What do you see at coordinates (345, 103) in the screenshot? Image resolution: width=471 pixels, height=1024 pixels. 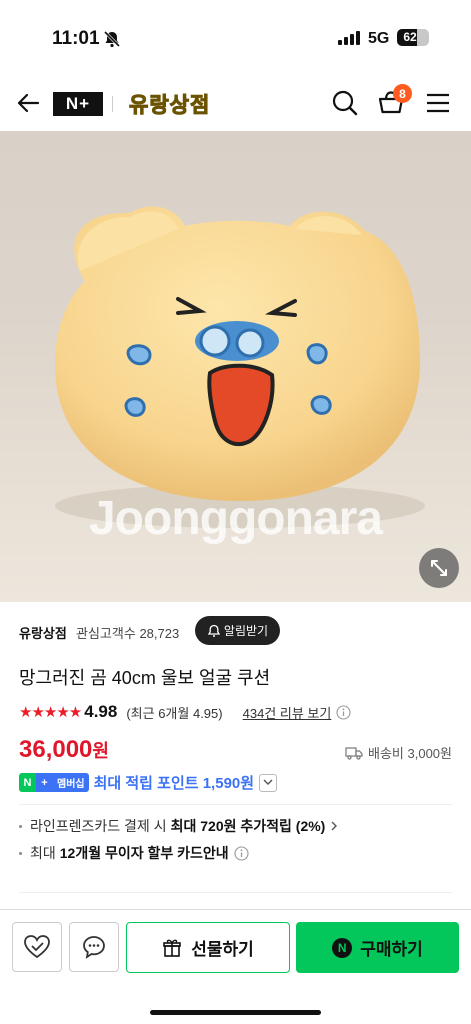 I see `search-icon` at bounding box center [345, 103].